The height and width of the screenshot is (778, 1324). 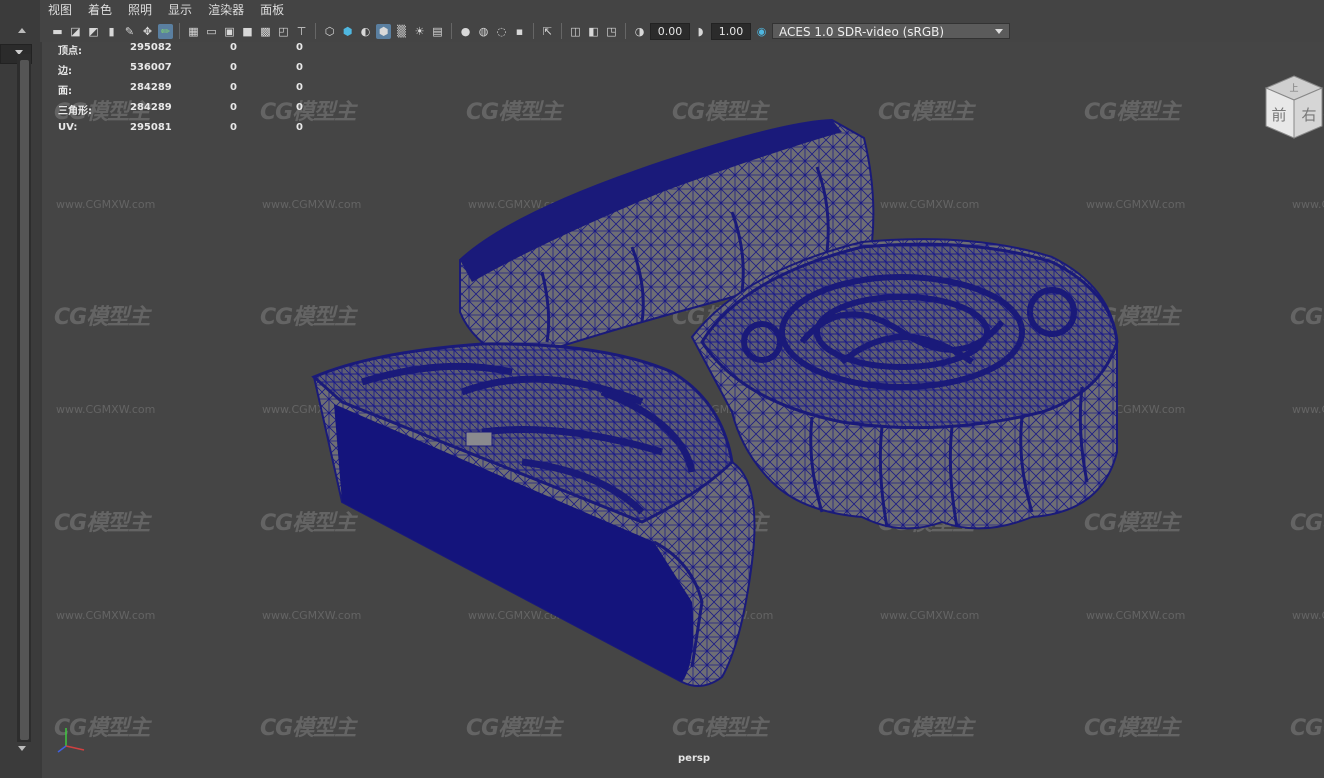 I want to click on scroll-up-icon, so click(x=22, y=30).